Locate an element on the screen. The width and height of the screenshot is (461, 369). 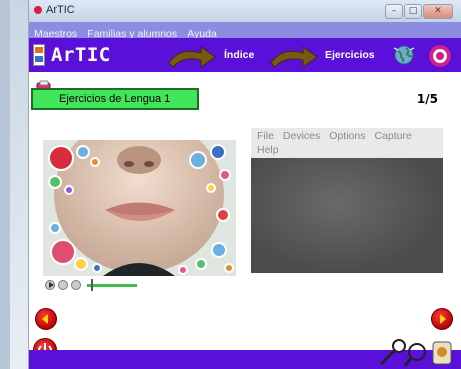
app-icon is located at coordinates (38, 10).